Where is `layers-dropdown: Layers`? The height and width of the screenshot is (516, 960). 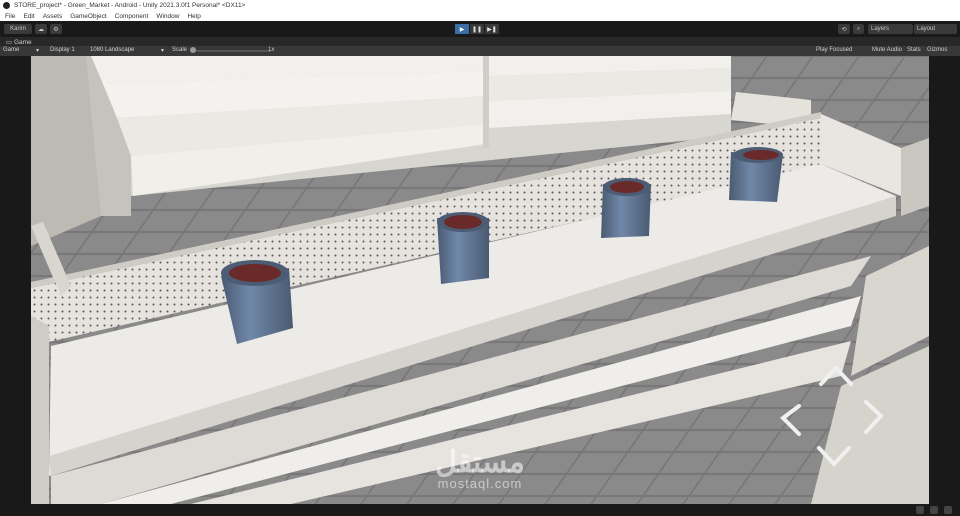
layers-dropdown: Layers is located at coordinates (890, 29).